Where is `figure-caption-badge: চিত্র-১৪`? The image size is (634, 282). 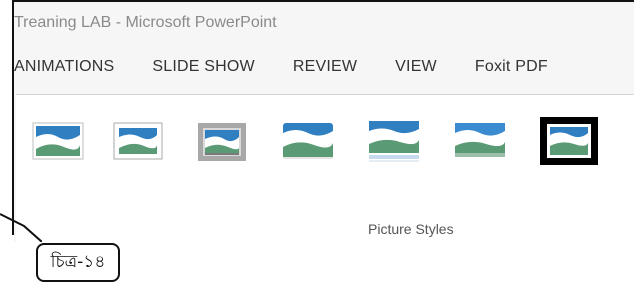 figure-caption-badge: চিত্র-১৪ is located at coordinates (78, 262).